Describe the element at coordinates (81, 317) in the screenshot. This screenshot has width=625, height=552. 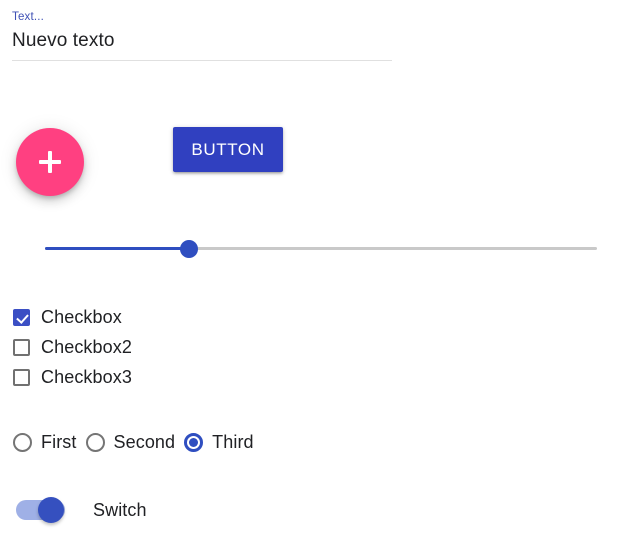
I see `checkbox-label-0: Checkbox` at that location.